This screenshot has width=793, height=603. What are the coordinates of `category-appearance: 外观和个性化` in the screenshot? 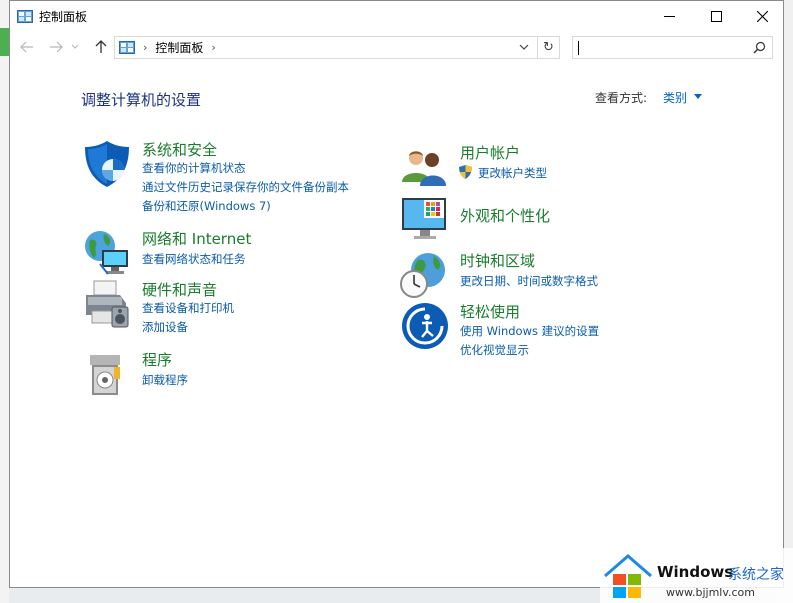 It's located at (560, 219).